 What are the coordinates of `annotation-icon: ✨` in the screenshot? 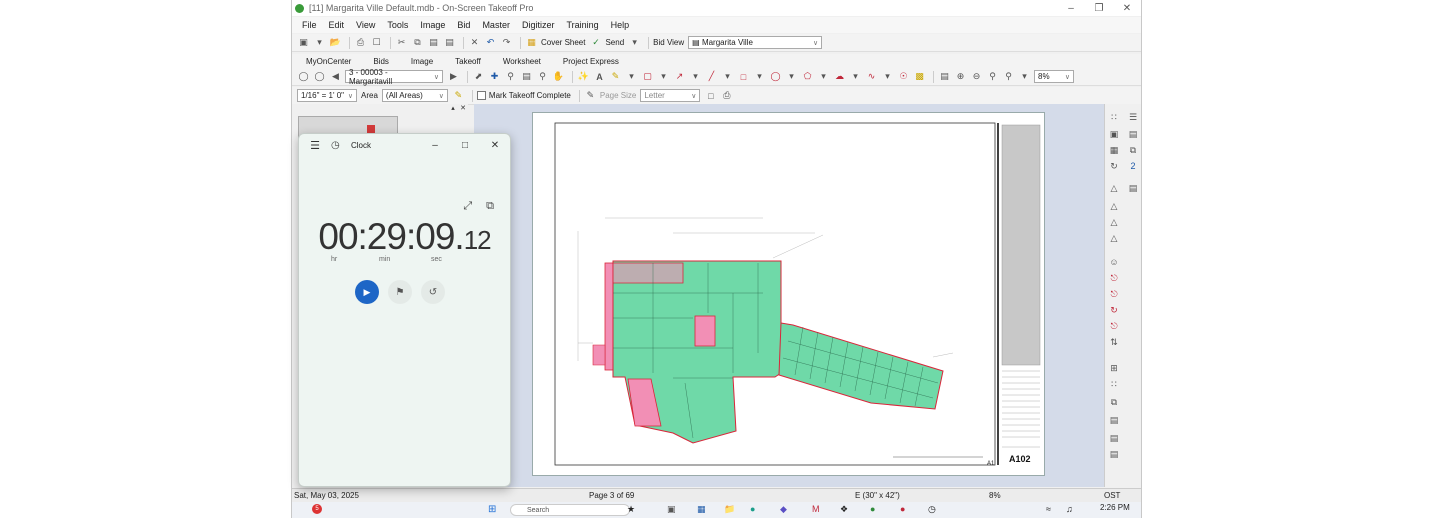 It's located at (583, 76).